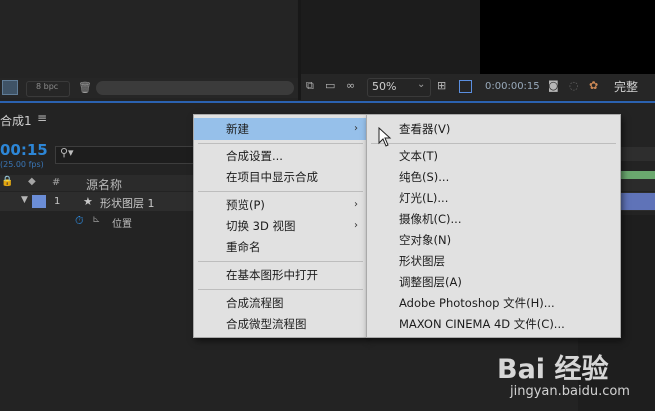 The image size is (655, 411). What do you see at coordinates (280, 247) in the screenshot?
I see `menu-item-rename: 重命名` at bounding box center [280, 247].